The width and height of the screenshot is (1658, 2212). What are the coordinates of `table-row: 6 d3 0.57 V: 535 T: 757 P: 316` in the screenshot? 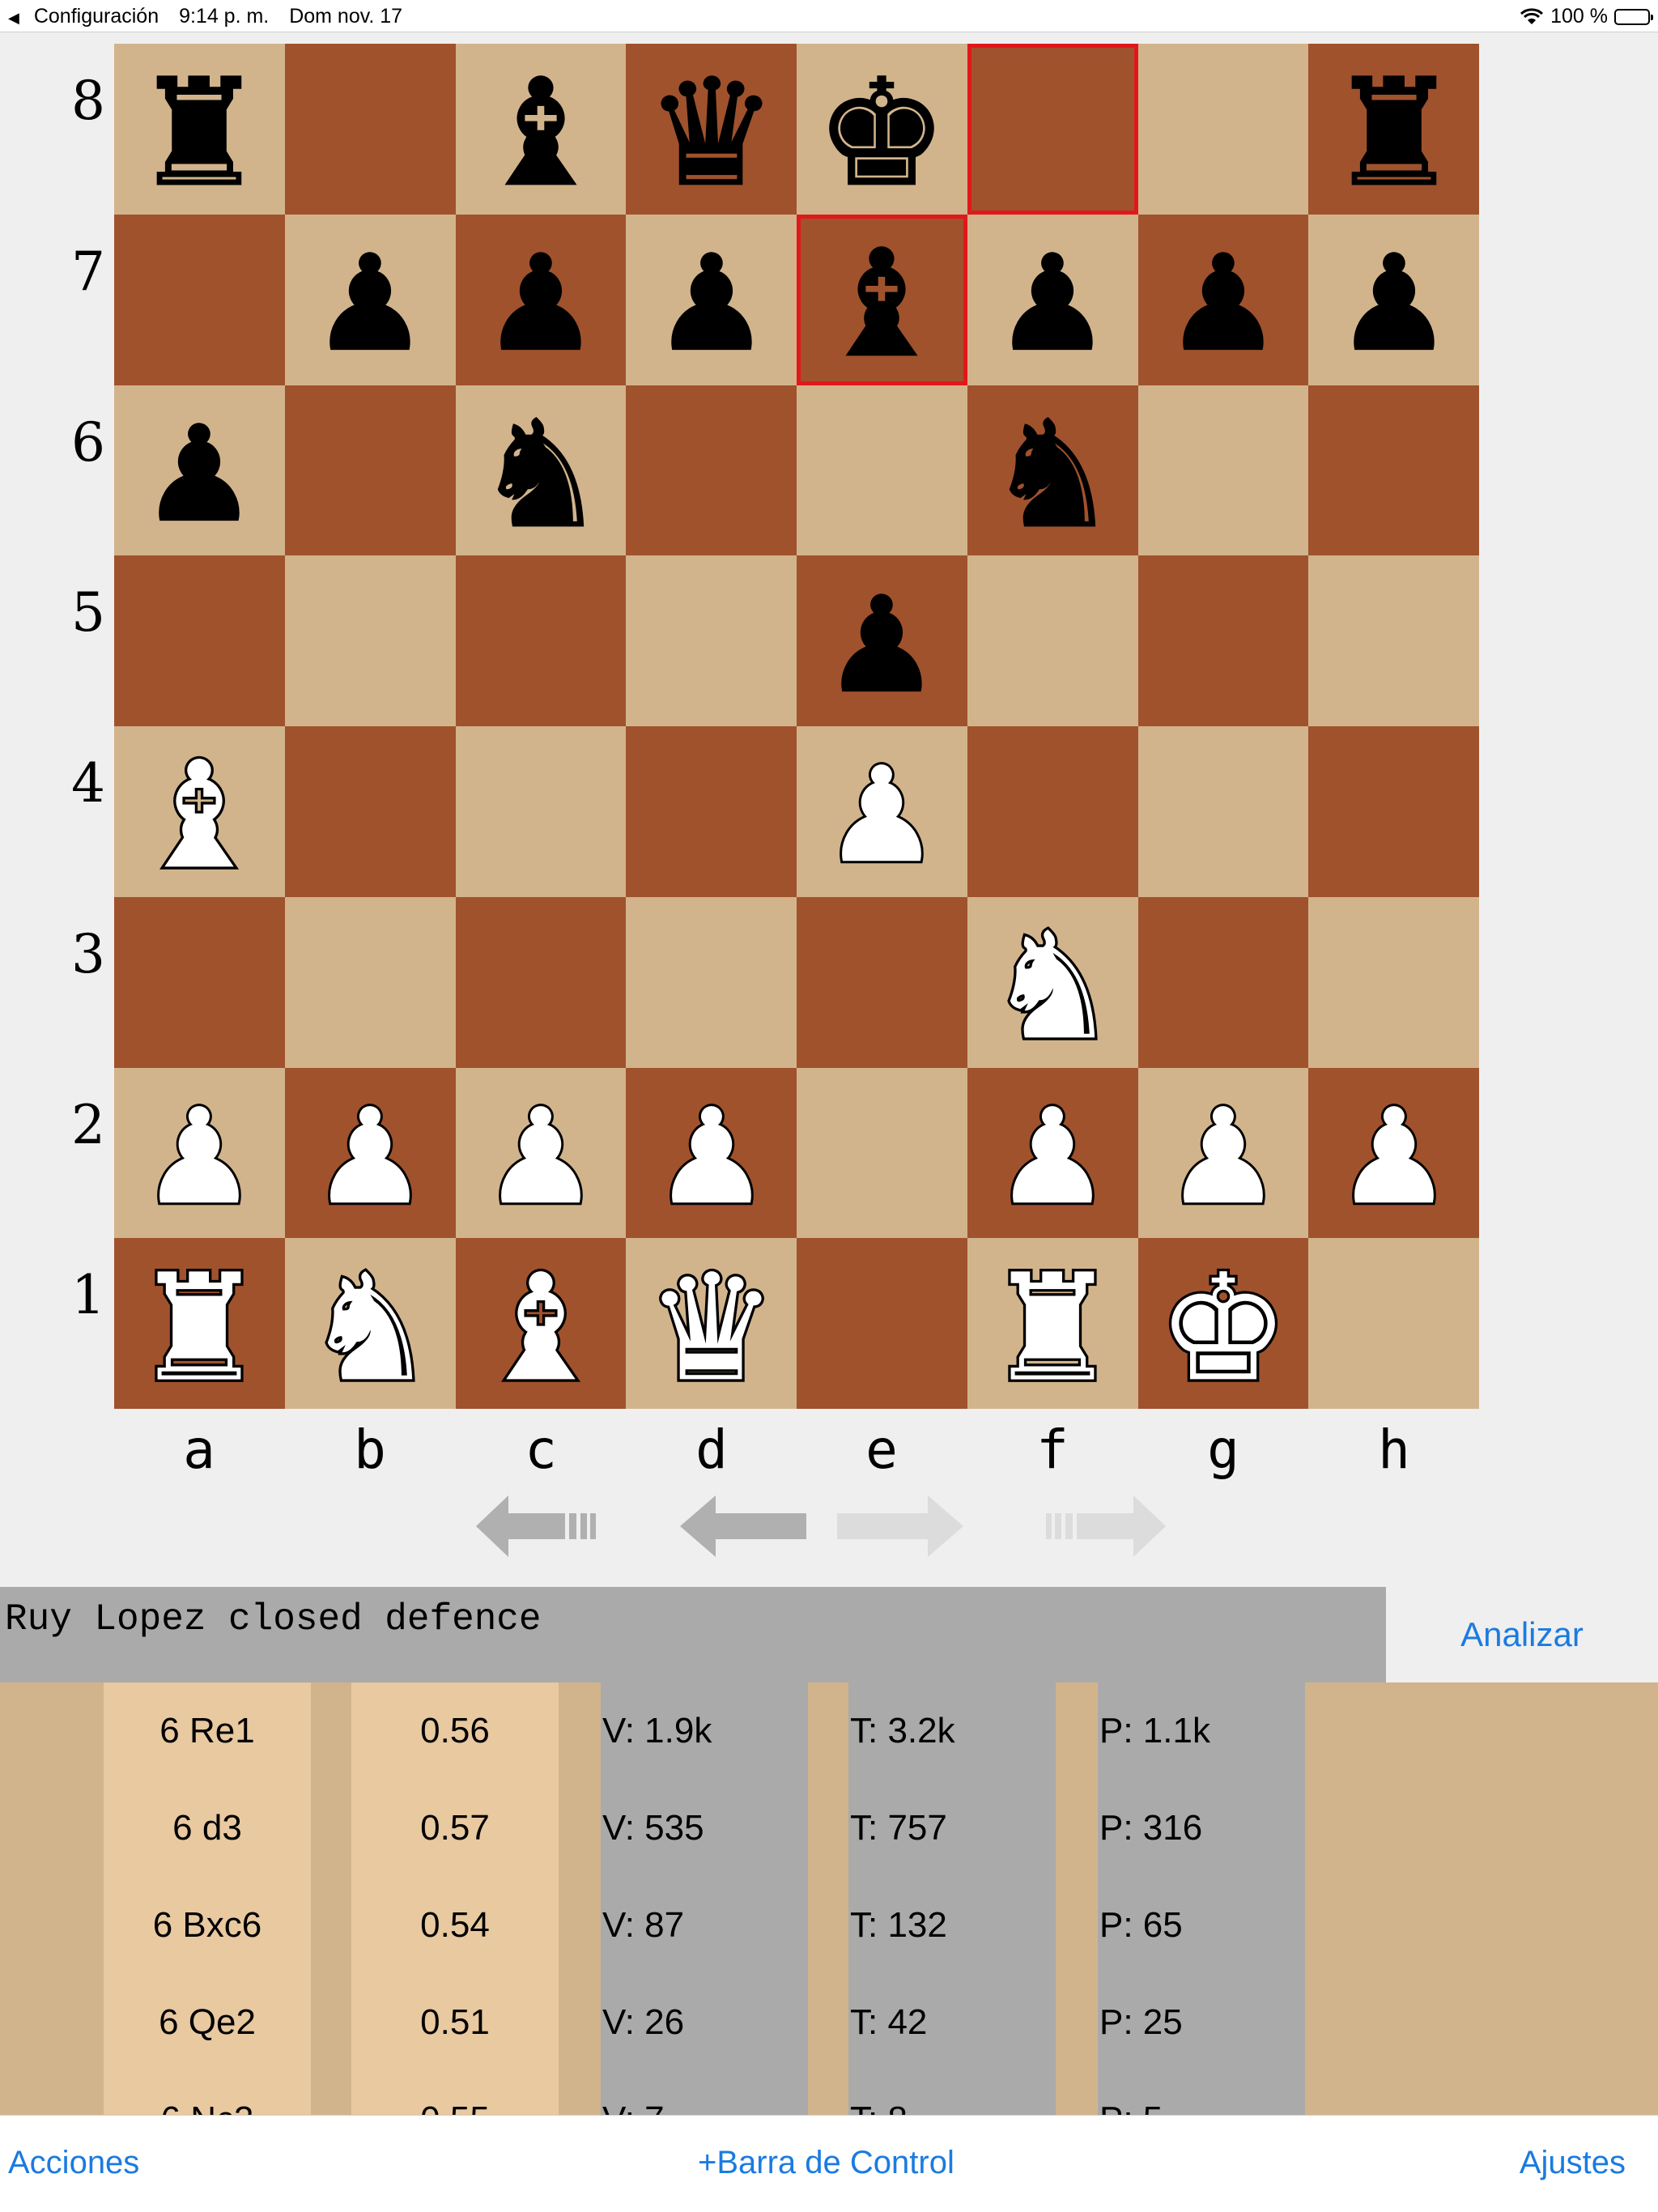 It's located at (829, 1829).